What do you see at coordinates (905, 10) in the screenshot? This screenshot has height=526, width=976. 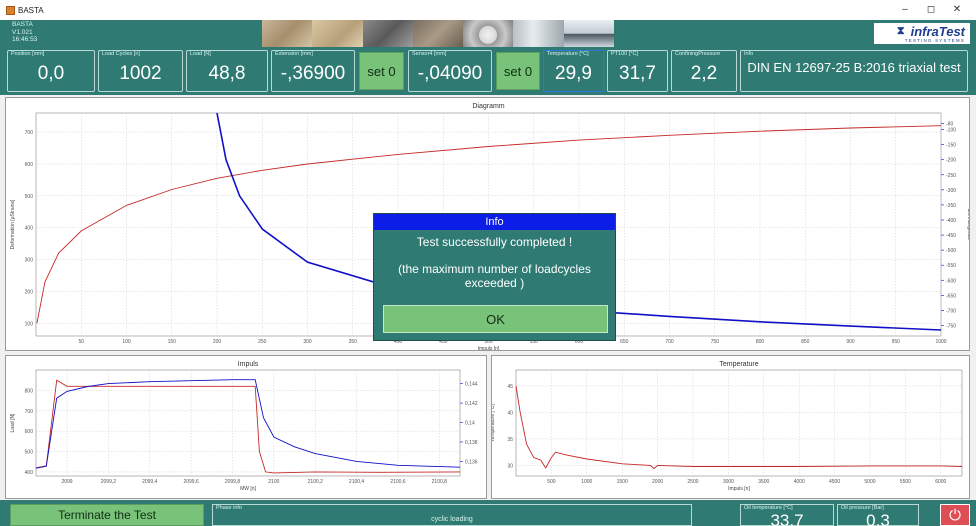 I see `minimize-button: –` at bounding box center [905, 10].